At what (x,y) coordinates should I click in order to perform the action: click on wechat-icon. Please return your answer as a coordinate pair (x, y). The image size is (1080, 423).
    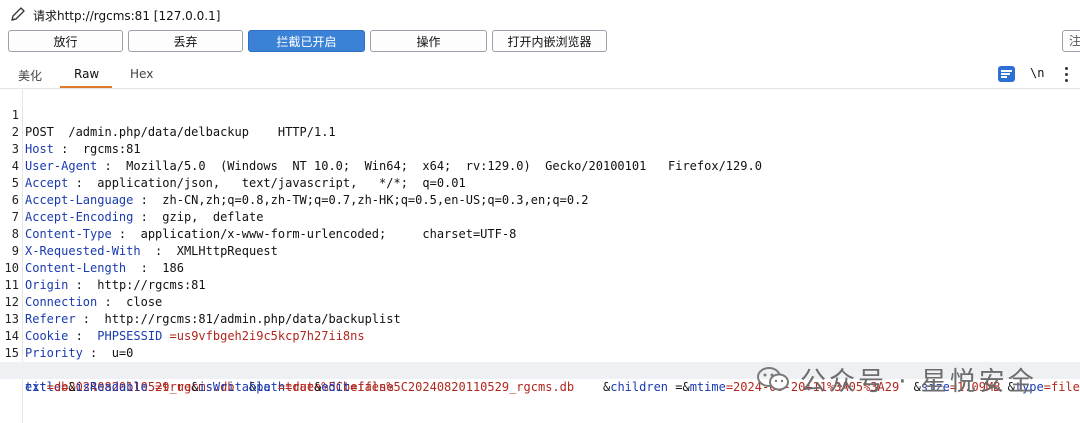
    Looking at the image, I should click on (773, 379).